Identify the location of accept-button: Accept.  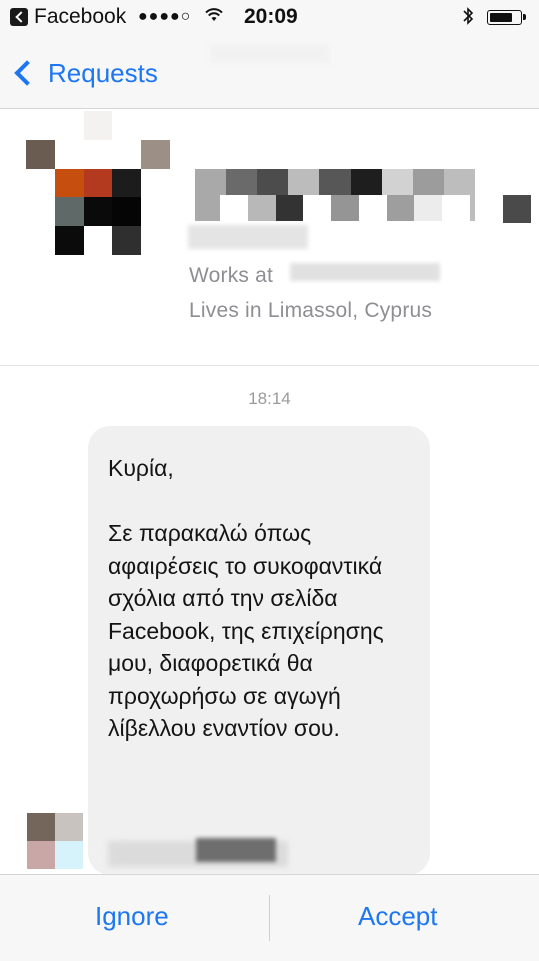
(398, 916).